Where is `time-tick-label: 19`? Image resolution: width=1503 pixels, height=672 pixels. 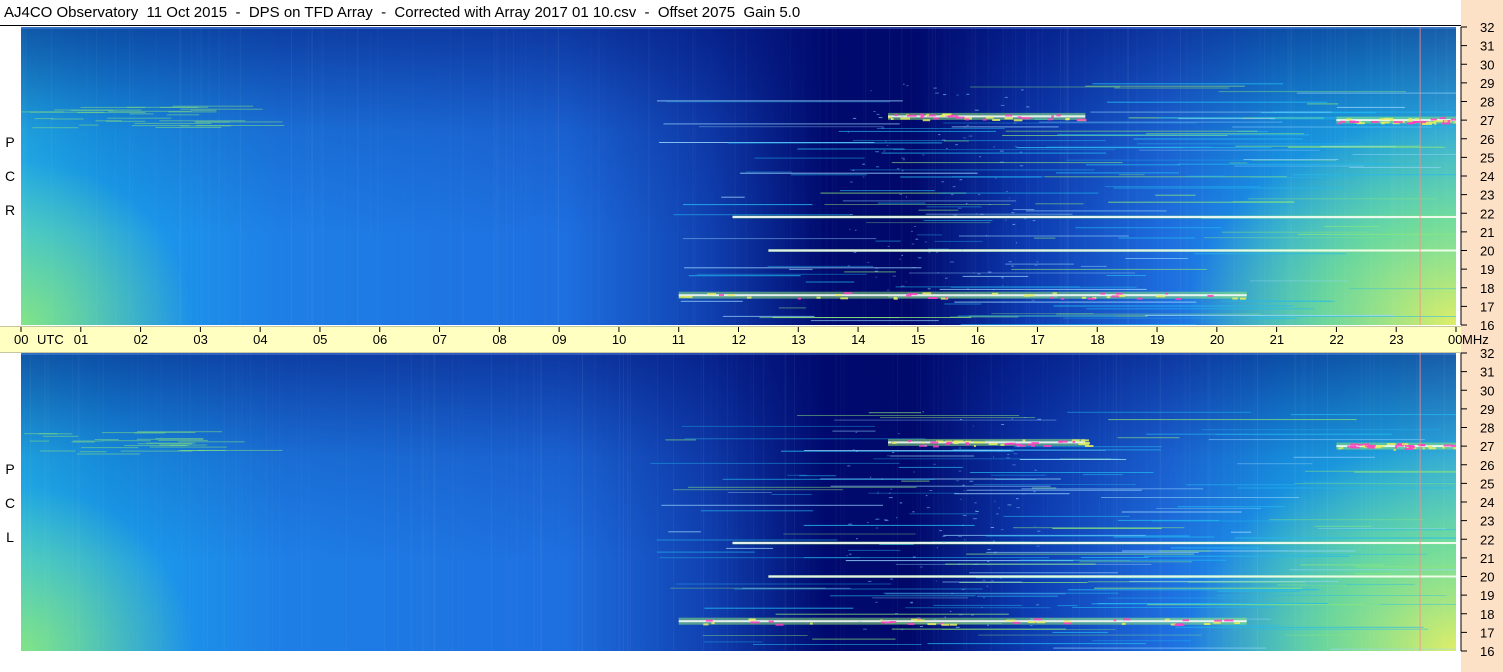 time-tick-label: 19 is located at coordinates (1157, 339).